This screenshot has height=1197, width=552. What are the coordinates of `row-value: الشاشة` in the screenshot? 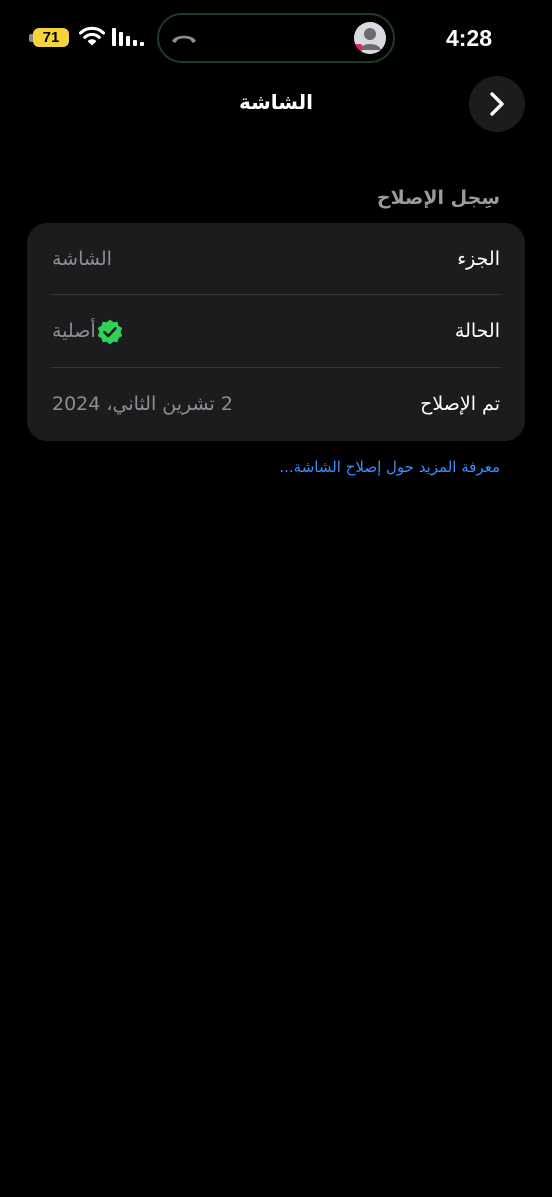 It's located at (82, 259).